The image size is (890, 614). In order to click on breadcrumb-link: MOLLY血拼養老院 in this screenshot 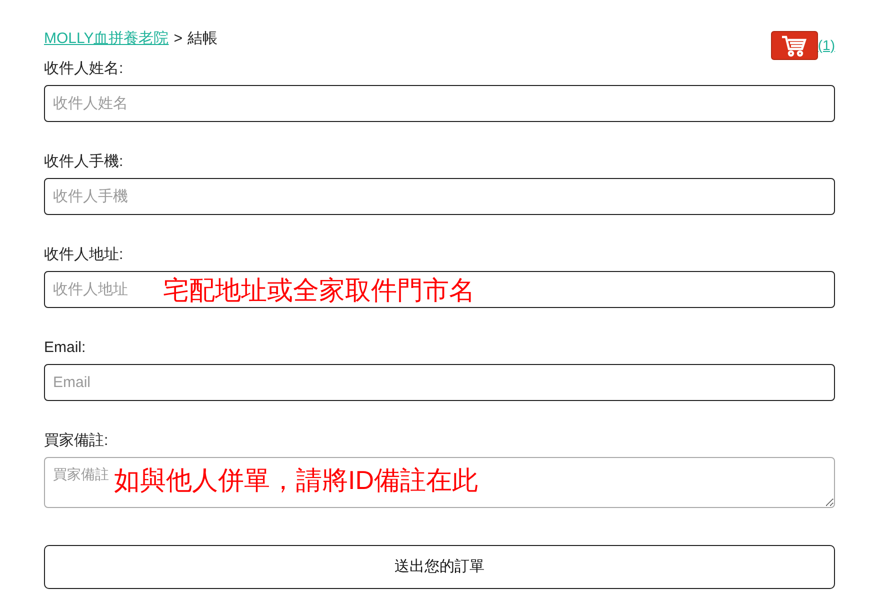, I will do `click(106, 39)`.